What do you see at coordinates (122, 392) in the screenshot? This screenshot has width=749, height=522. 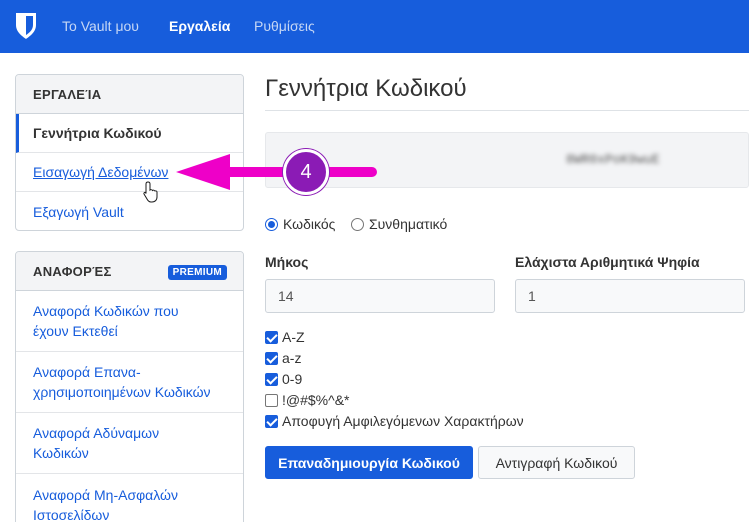 I see `report-label-line2: χρησιμοποιημένων Κωδικών` at bounding box center [122, 392].